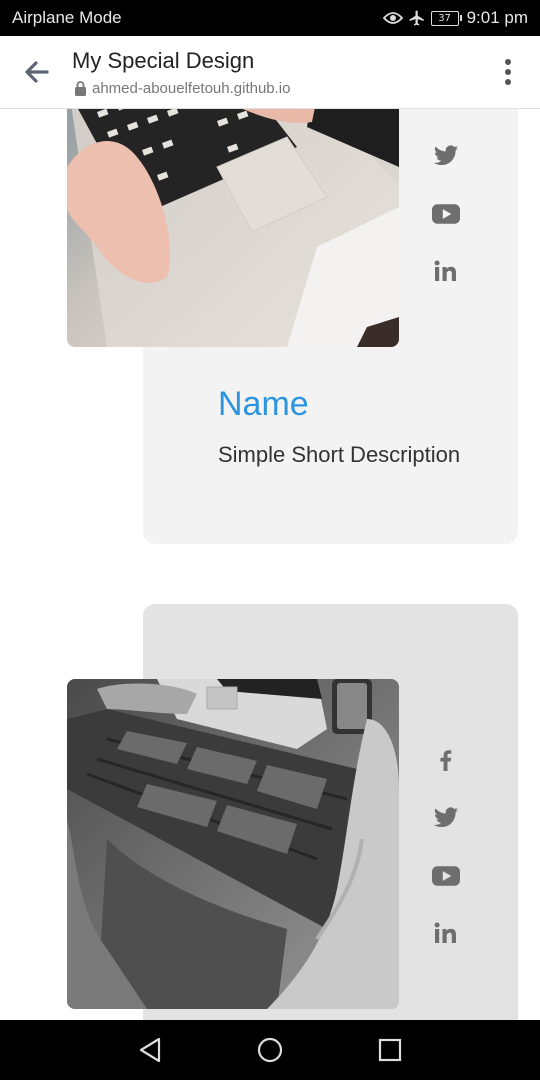 The width and height of the screenshot is (540, 1080). I want to click on card-description: Simple Short Description, so click(339, 454).